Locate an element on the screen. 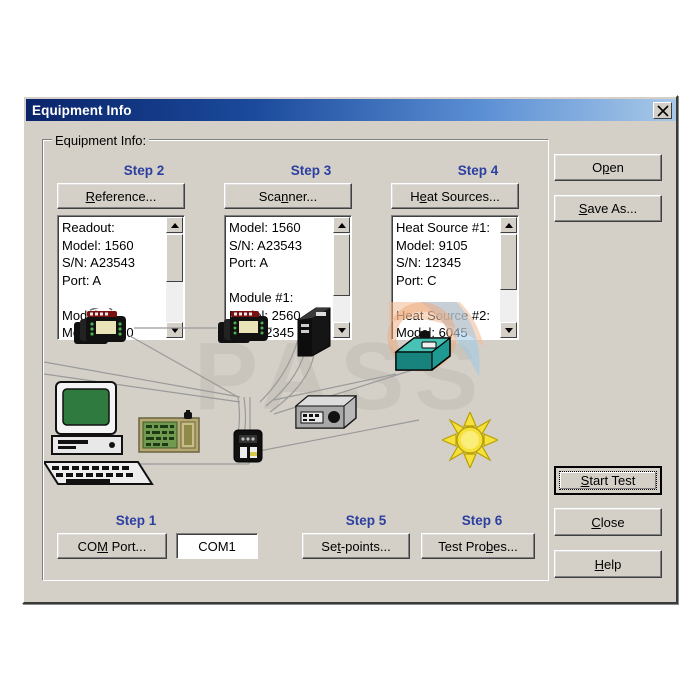  close-dialog-button: Close is located at coordinates (608, 522).